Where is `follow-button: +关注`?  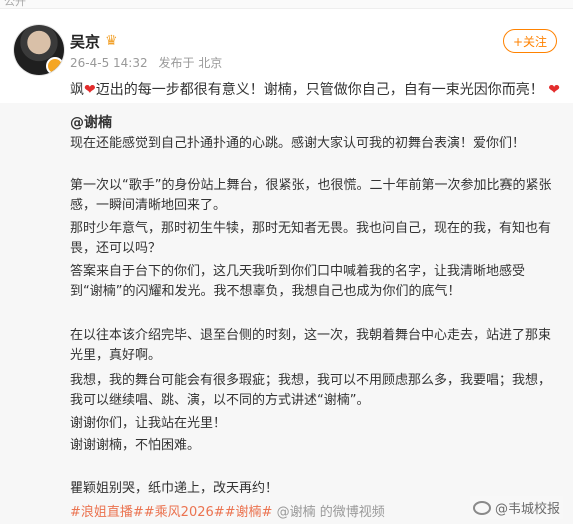
follow-button: +关注 is located at coordinates (530, 41).